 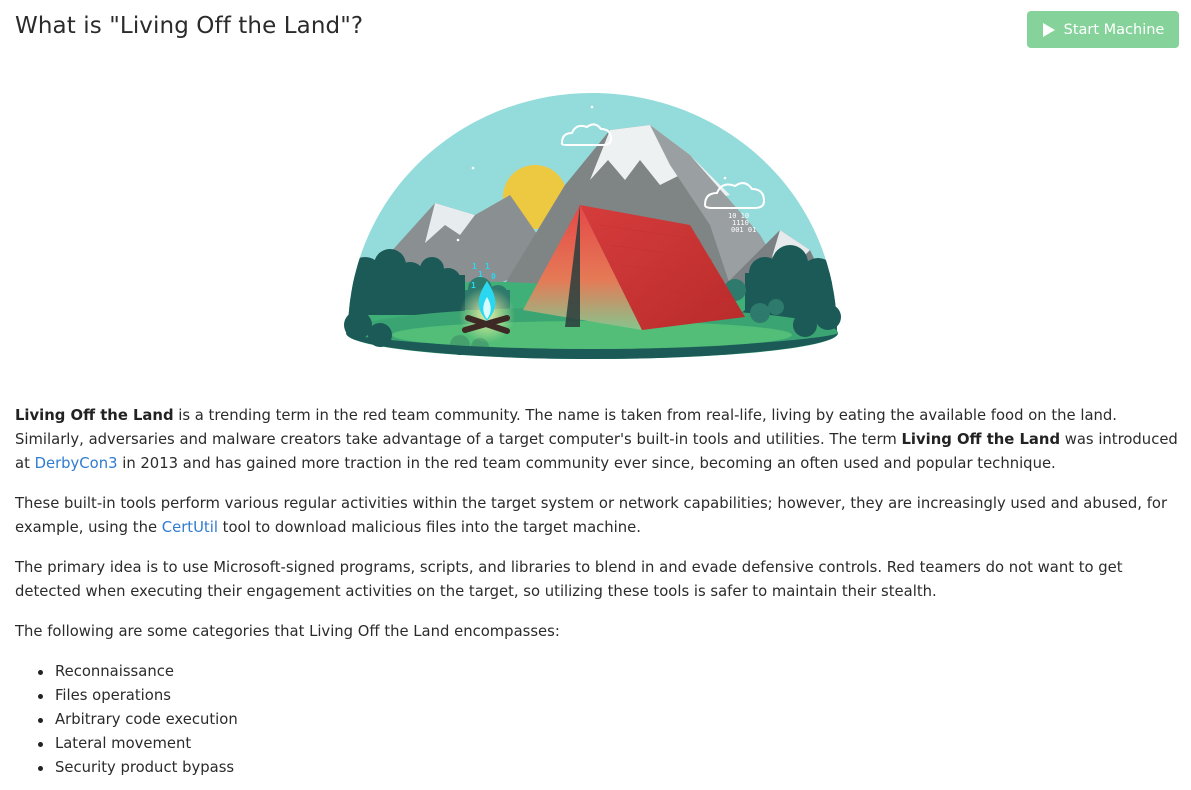 I want to click on list-item: Arbitrary code execution, so click(x=609, y=720).